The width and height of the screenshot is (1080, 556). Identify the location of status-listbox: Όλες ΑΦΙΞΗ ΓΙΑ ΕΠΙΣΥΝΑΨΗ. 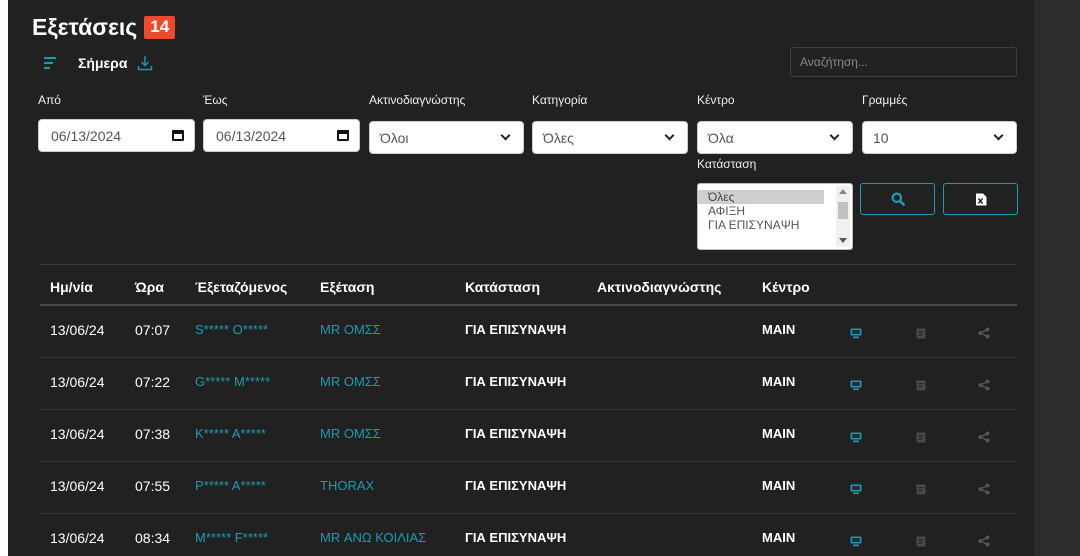
(775, 216).